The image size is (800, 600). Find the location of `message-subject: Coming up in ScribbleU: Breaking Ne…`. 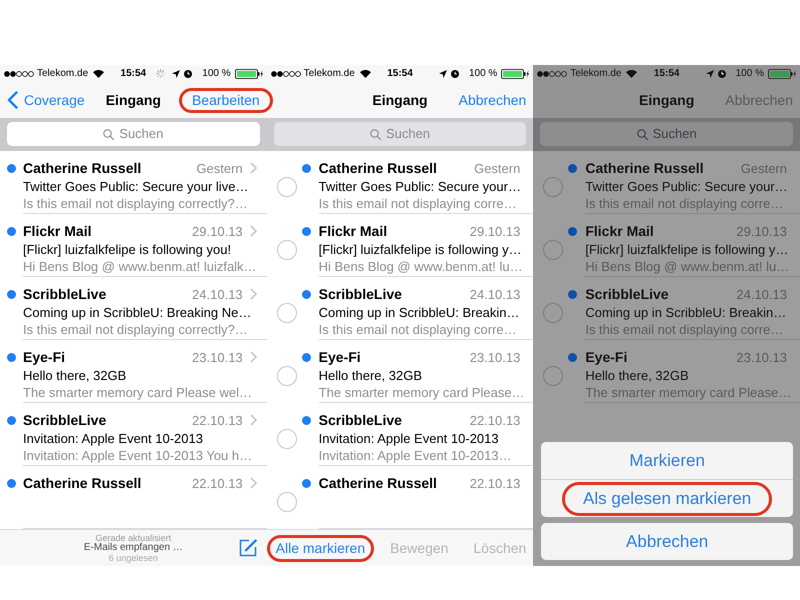

message-subject: Coming up in ScribbleU: Breaking Ne… is located at coordinates (137, 312).